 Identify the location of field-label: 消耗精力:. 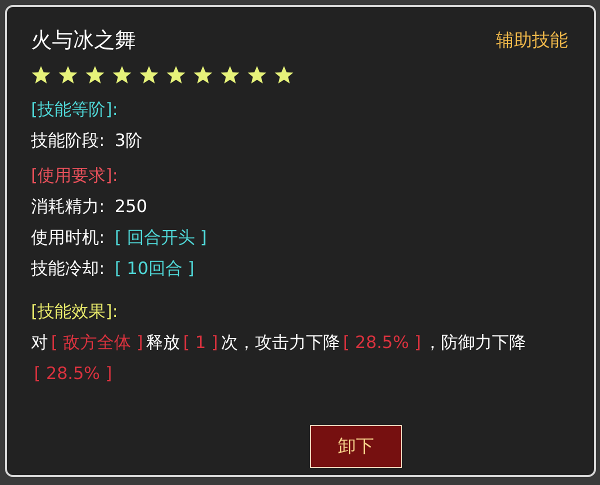
(68, 207).